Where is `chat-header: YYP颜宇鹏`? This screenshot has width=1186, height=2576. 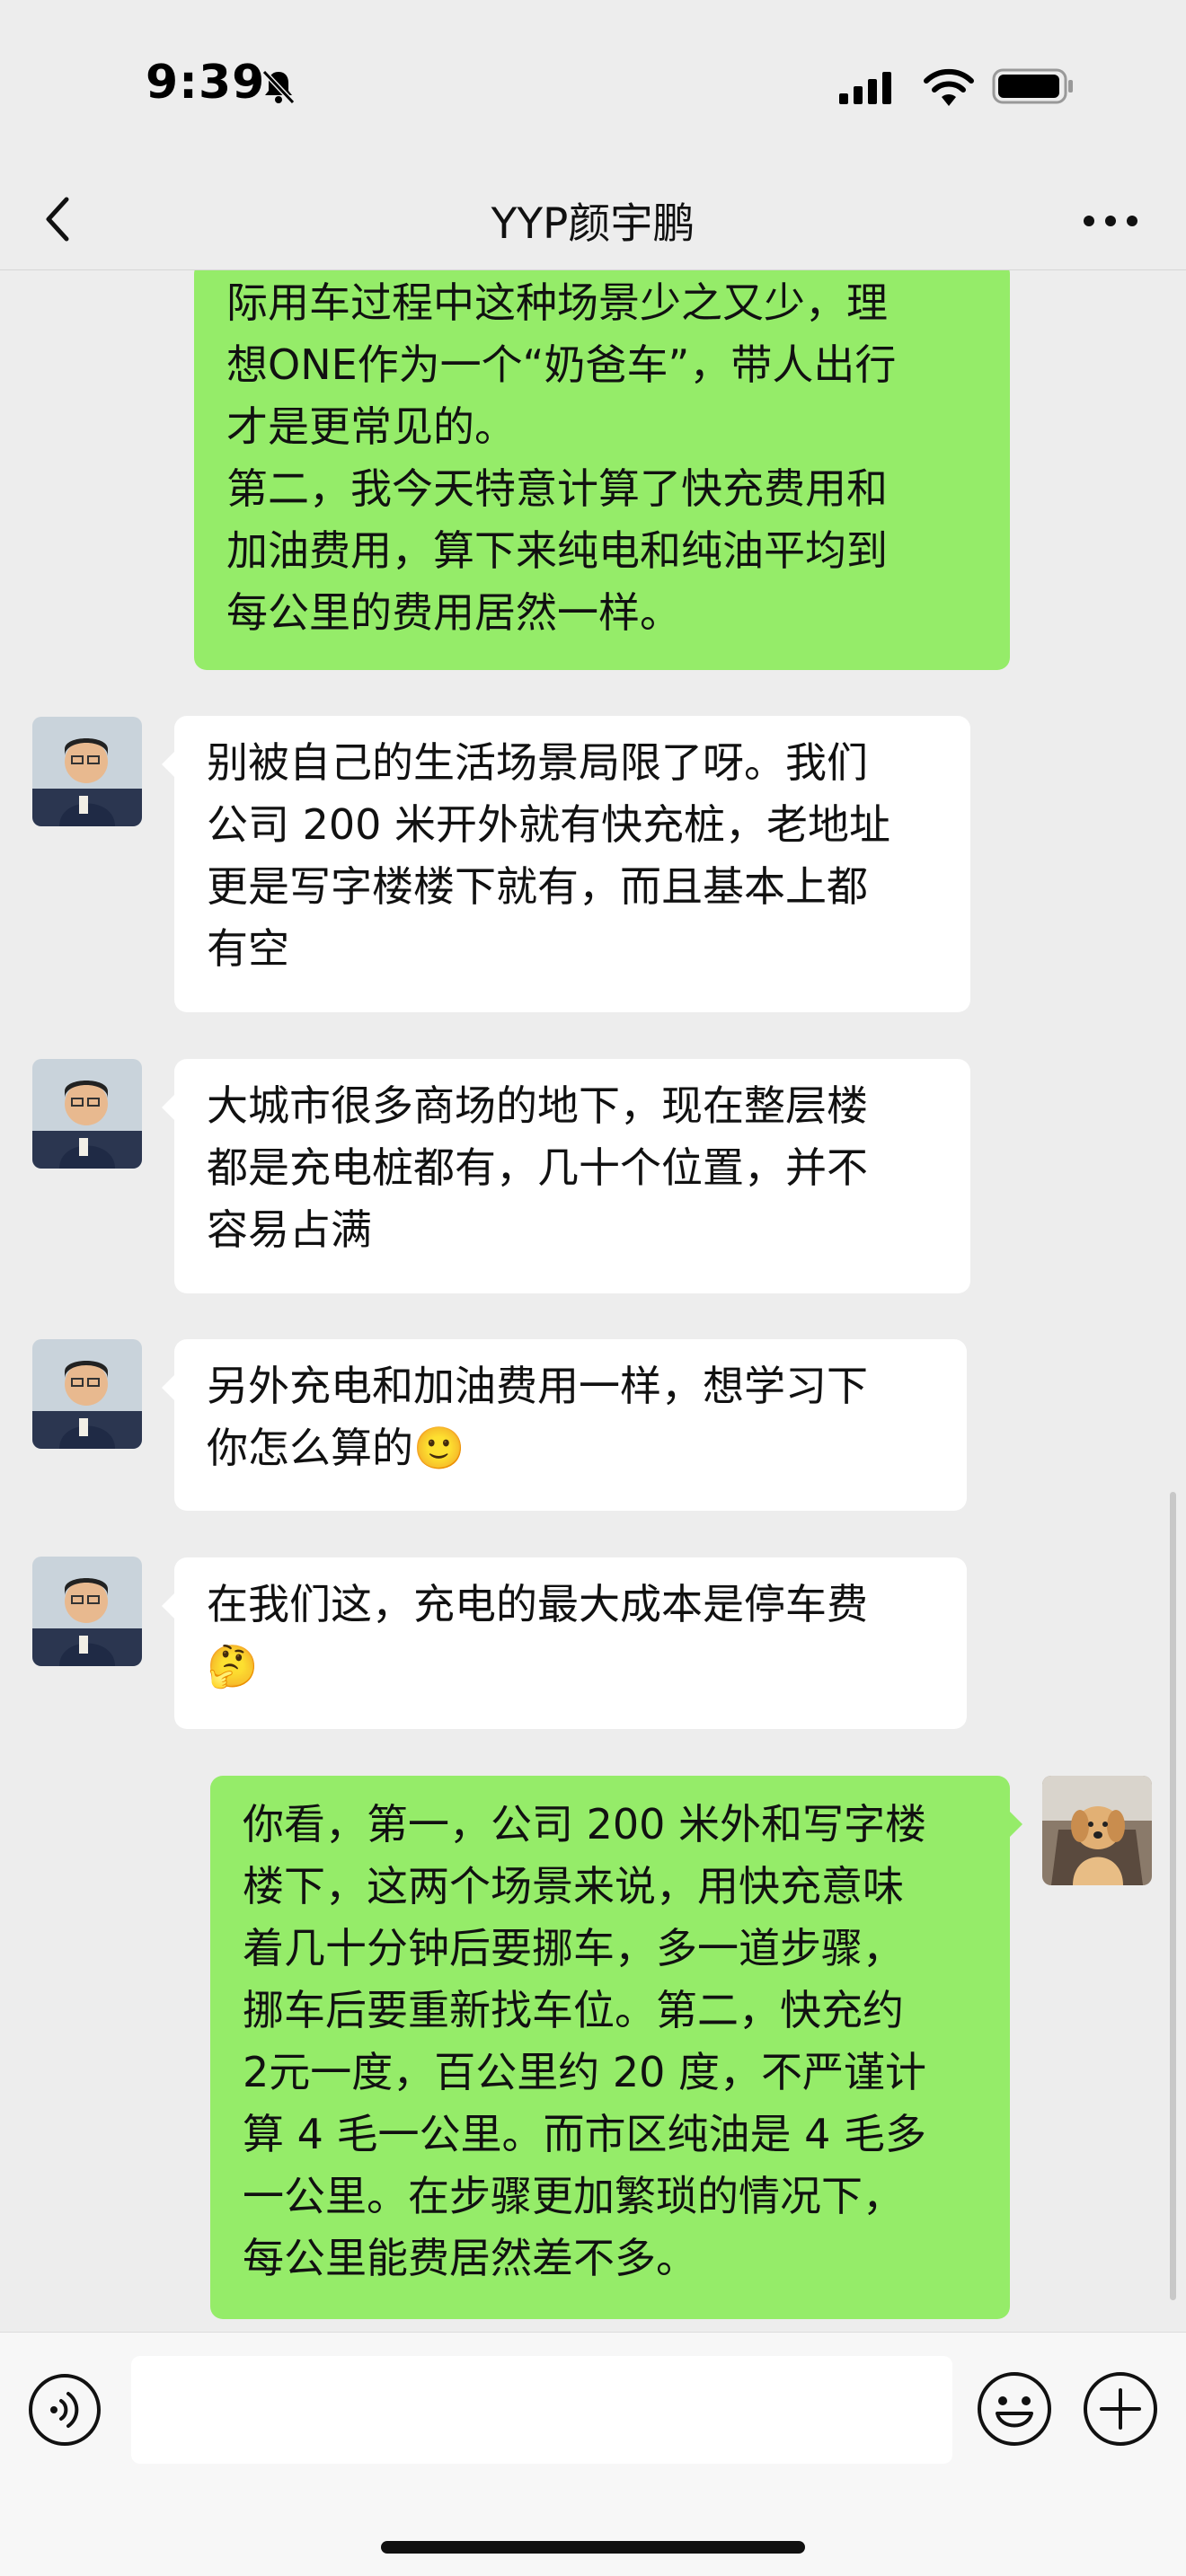
chat-header: YYP颜宇鹏 is located at coordinates (593, 220).